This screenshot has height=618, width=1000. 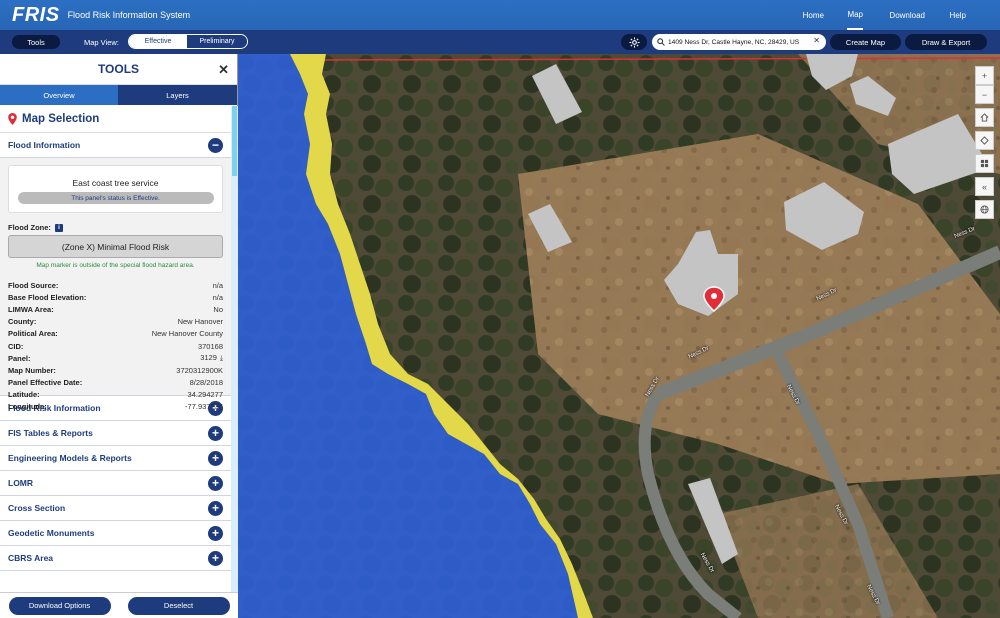 What do you see at coordinates (946, 42) in the screenshot?
I see `draw-export-button: Draw & Export` at bounding box center [946, 42].